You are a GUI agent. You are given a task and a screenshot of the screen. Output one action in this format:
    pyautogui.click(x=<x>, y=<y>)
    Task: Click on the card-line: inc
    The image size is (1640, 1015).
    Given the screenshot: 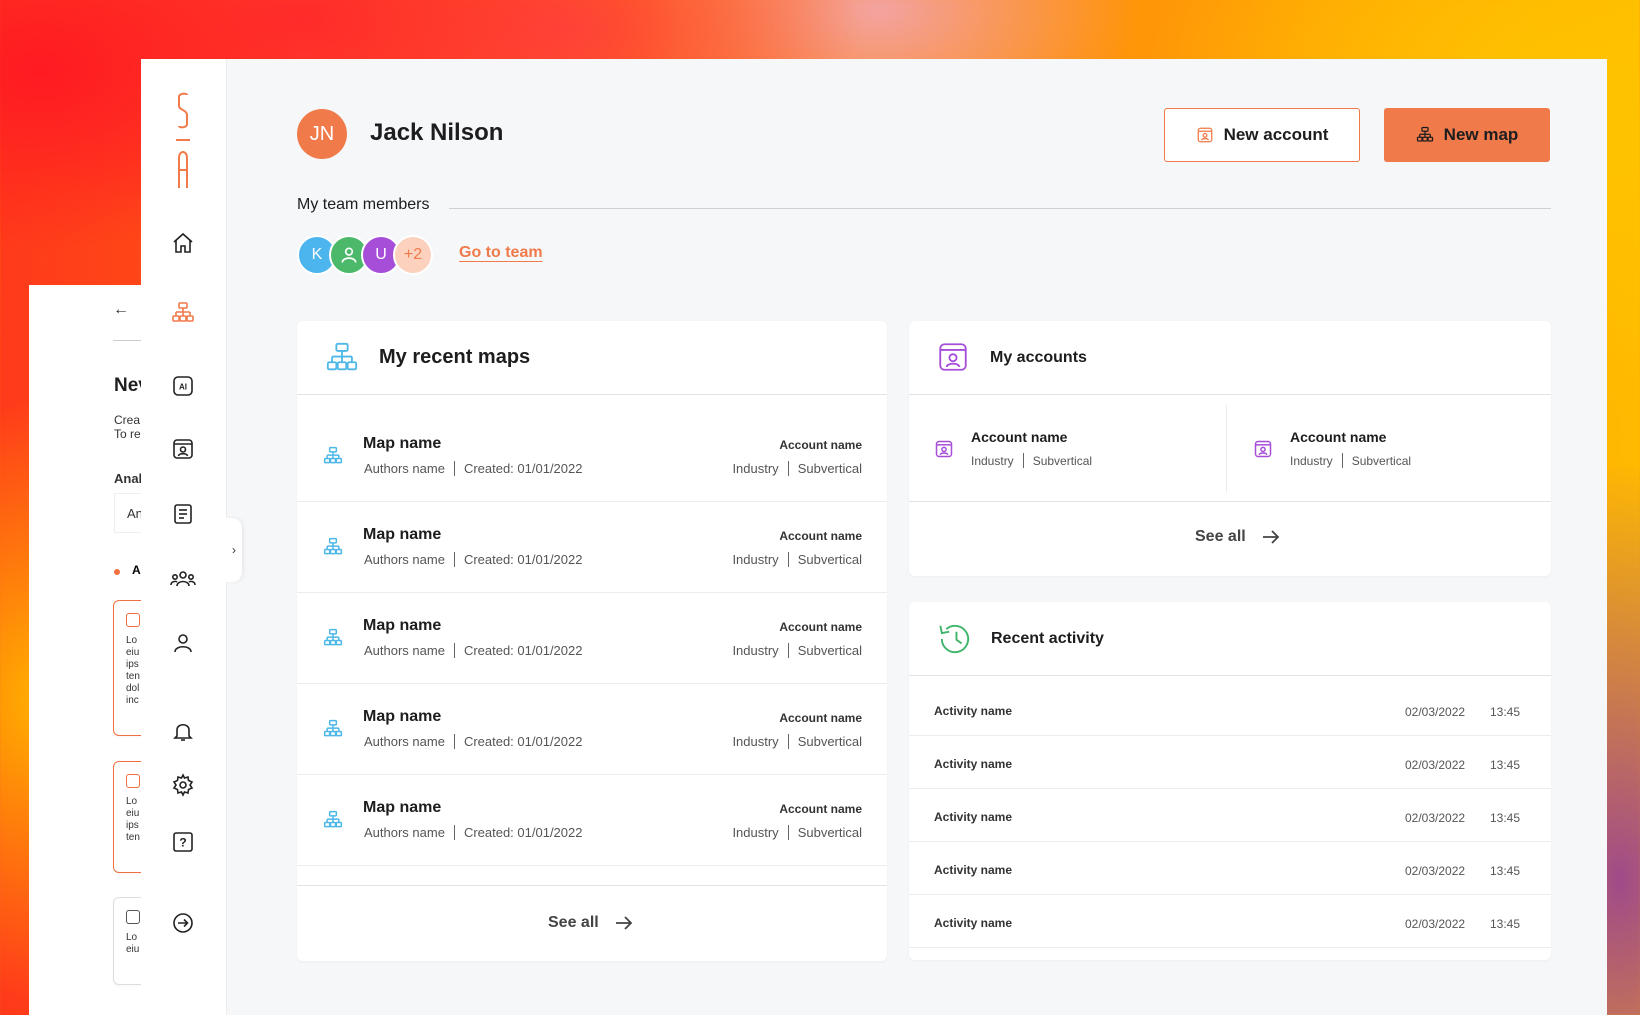 What is the action you would take?
    pyautogui.click(x=132, y=700)
    